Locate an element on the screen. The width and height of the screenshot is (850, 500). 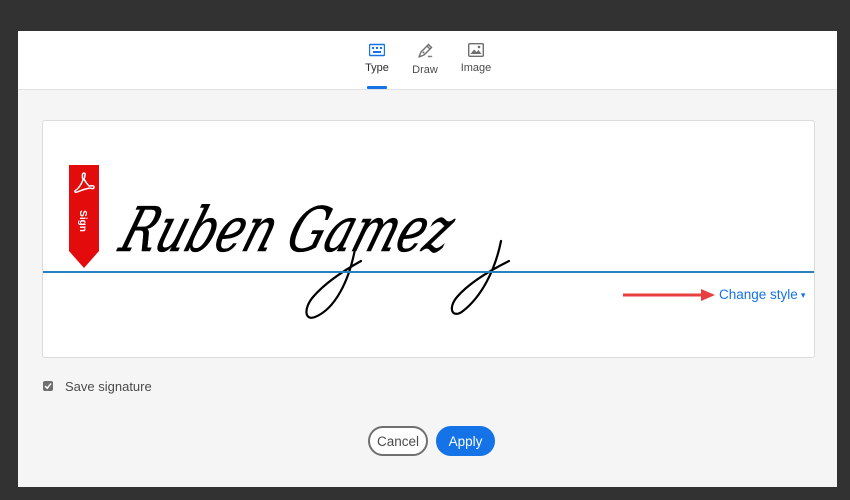
image-icon is located at coordinates (476, 50).